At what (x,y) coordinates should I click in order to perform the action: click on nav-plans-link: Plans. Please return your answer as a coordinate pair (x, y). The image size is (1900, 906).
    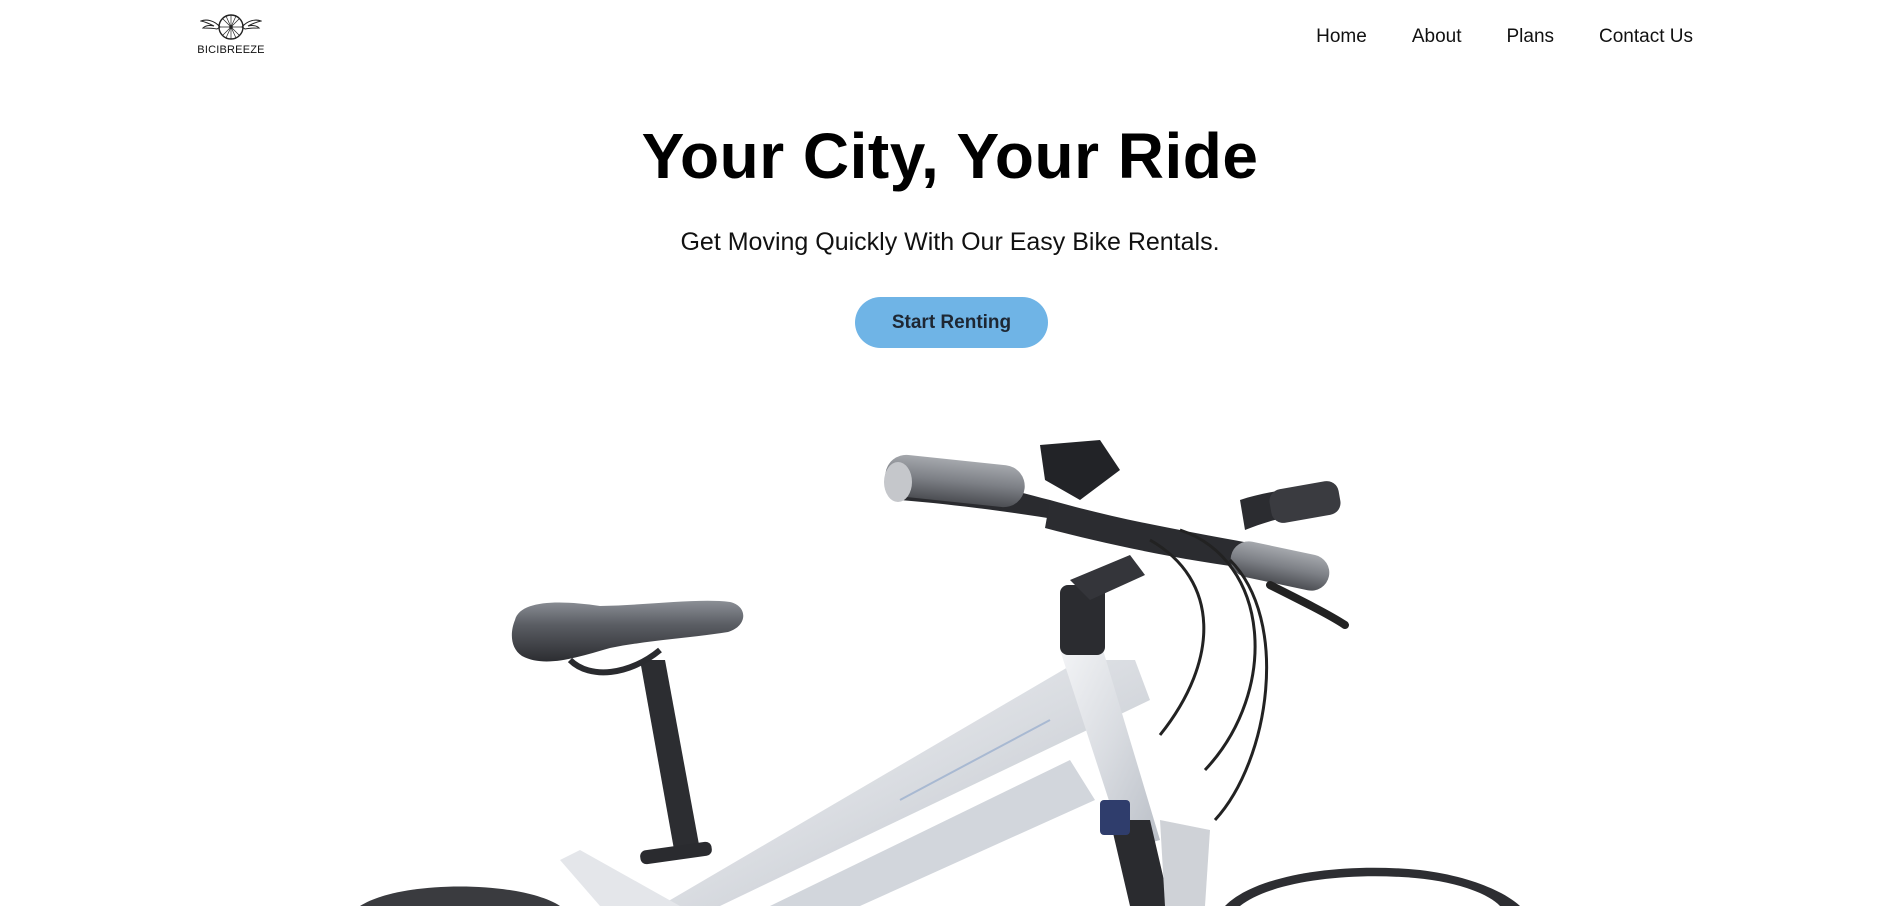
    Looking at the image, I should click on (1530, 37).